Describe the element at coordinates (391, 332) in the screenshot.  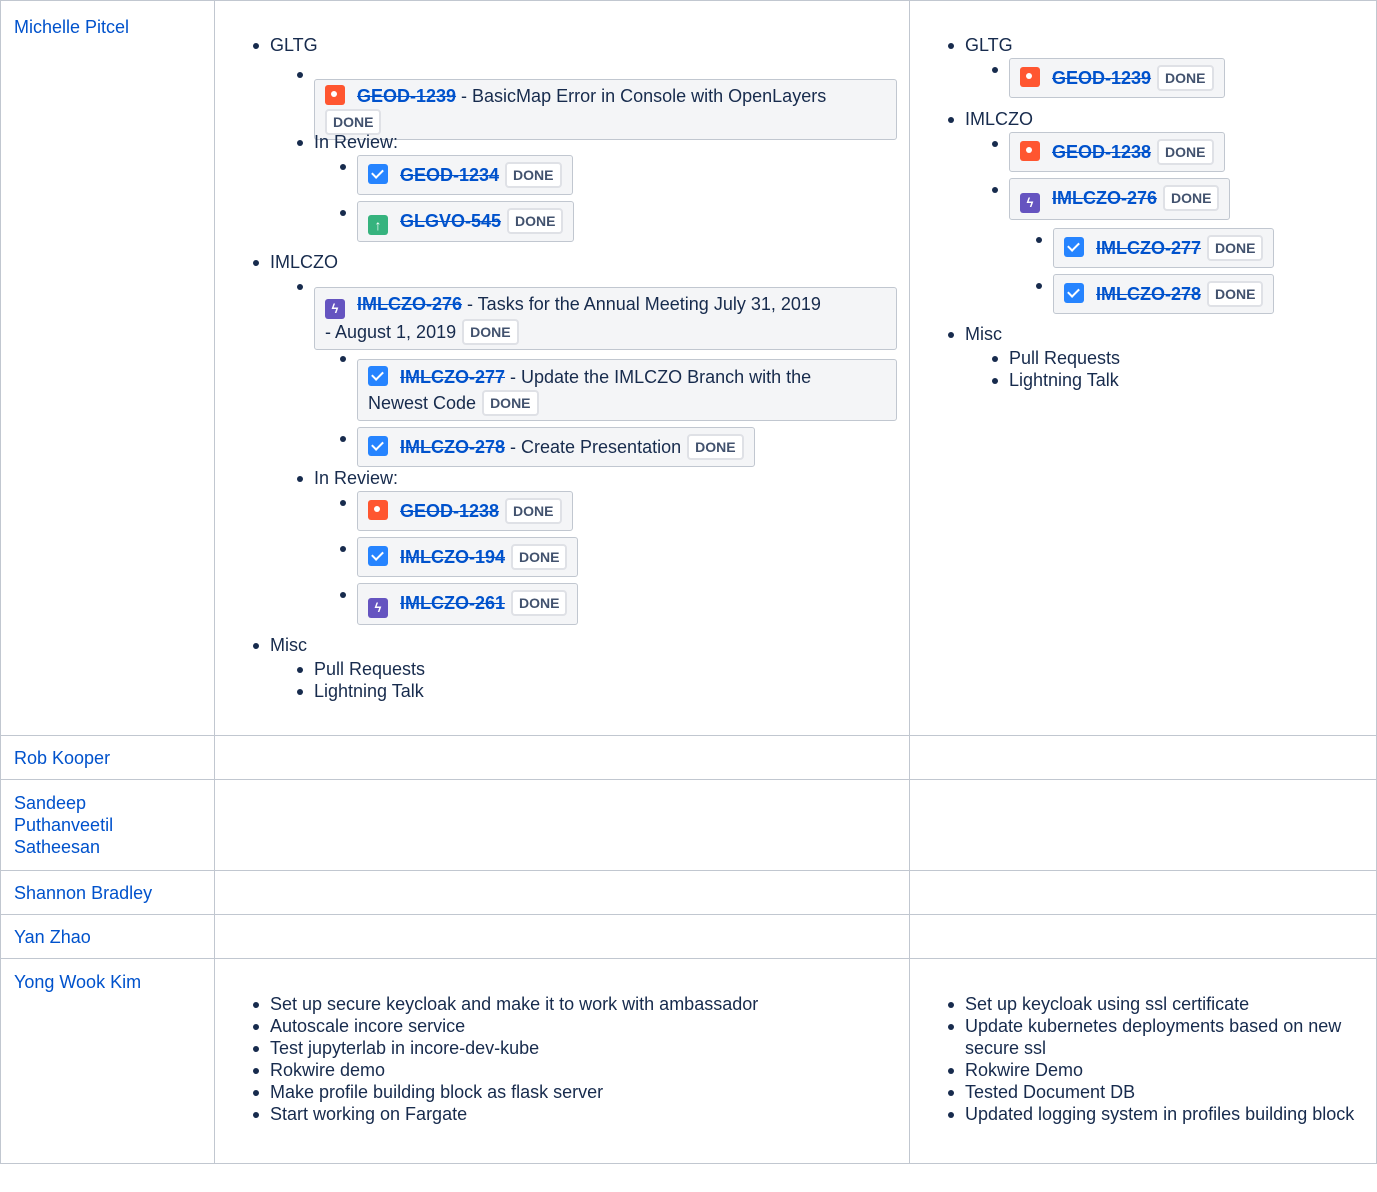
I see `issue-title: - August 1, 2019` at that location.